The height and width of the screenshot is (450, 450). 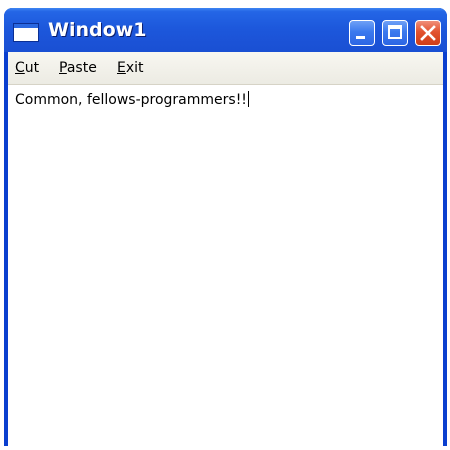 I want to click on minimize-button, so click(x=362, y=33).